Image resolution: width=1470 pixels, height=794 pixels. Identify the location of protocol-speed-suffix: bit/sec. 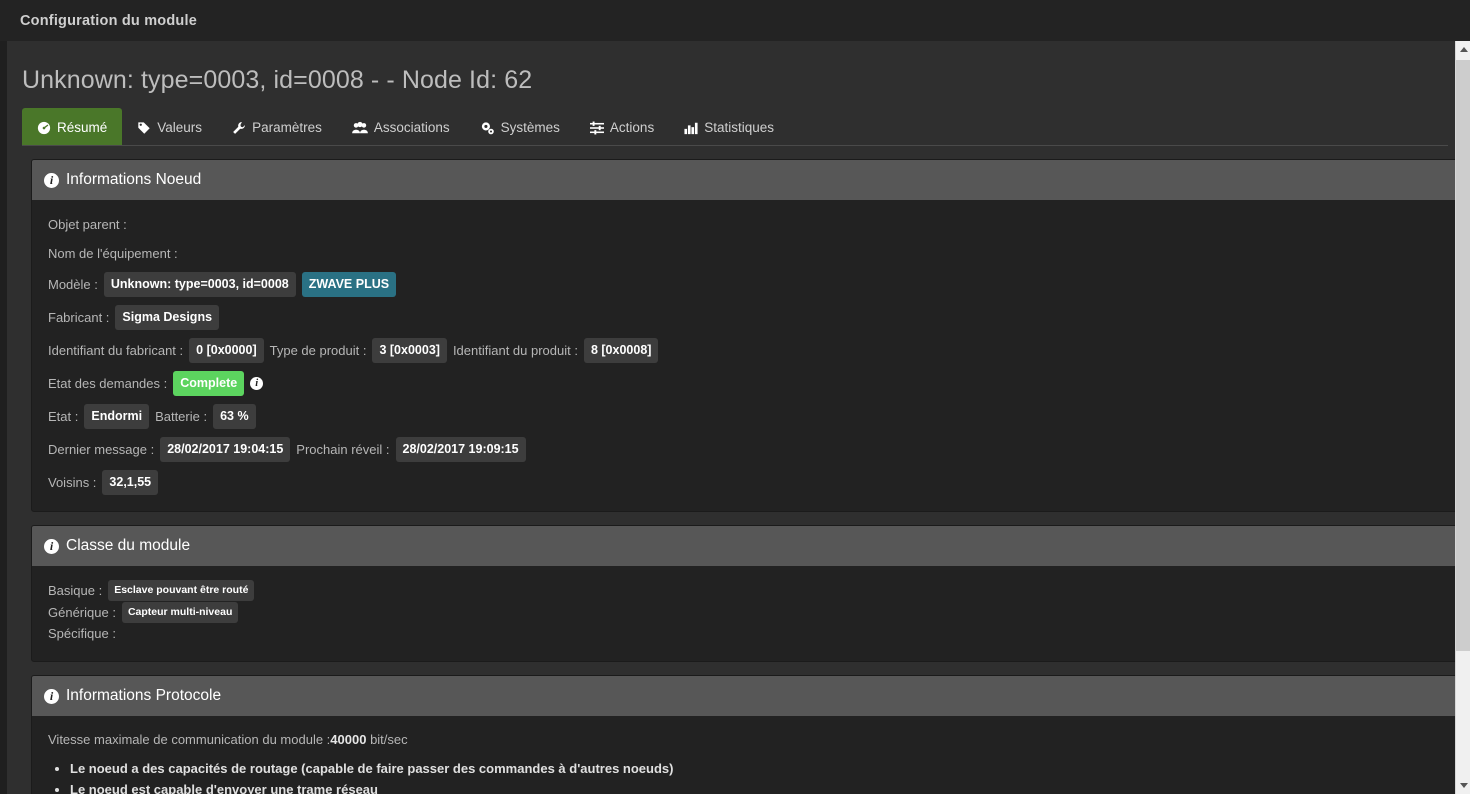
(387, 739).